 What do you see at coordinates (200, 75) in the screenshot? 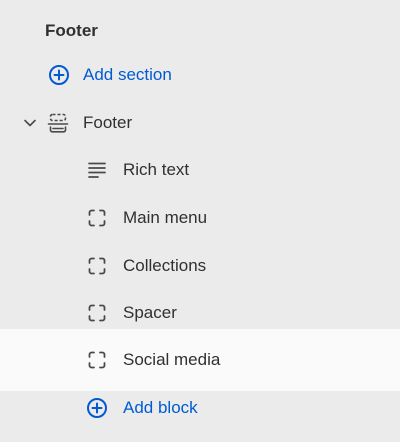
I see `add-section-button: Add section` at bounding box center [200, 75].